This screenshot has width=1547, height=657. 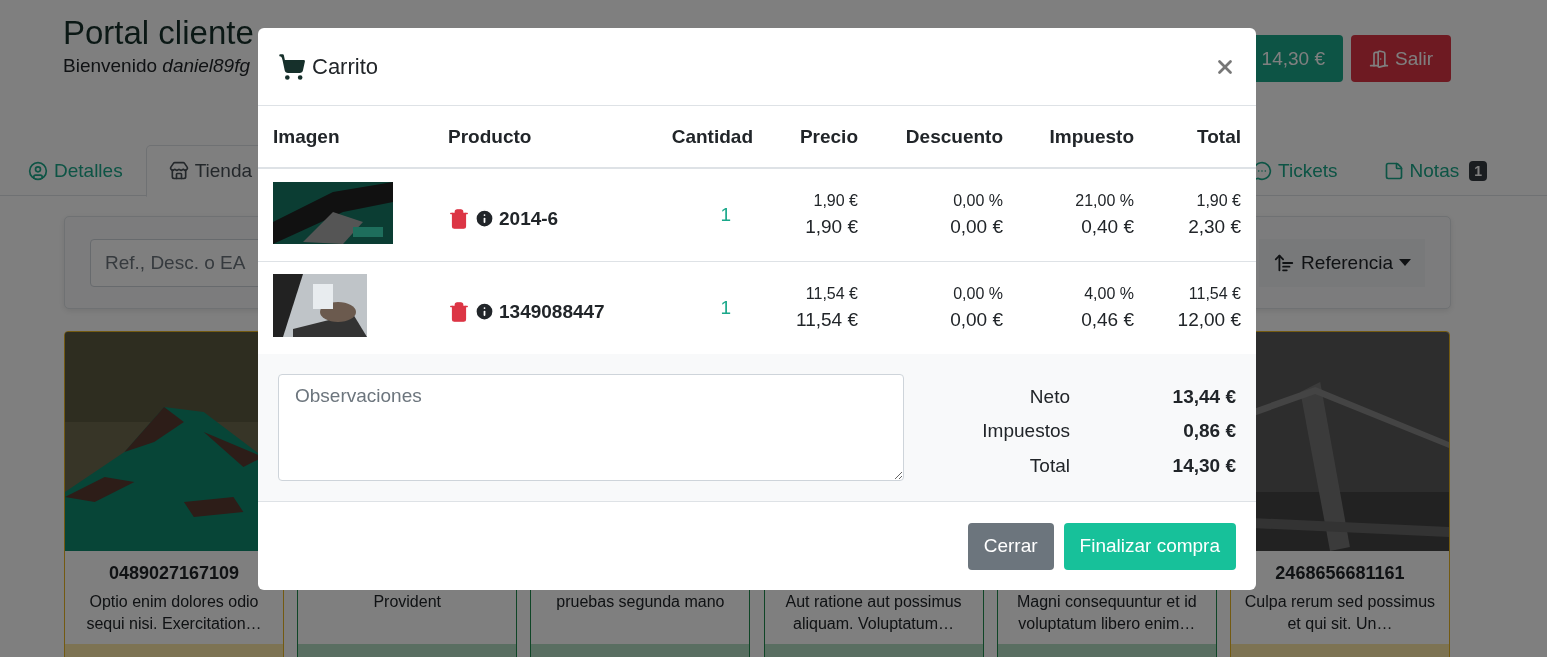 I want to click on summary-label: Neto, so click(x=1049, y=397).